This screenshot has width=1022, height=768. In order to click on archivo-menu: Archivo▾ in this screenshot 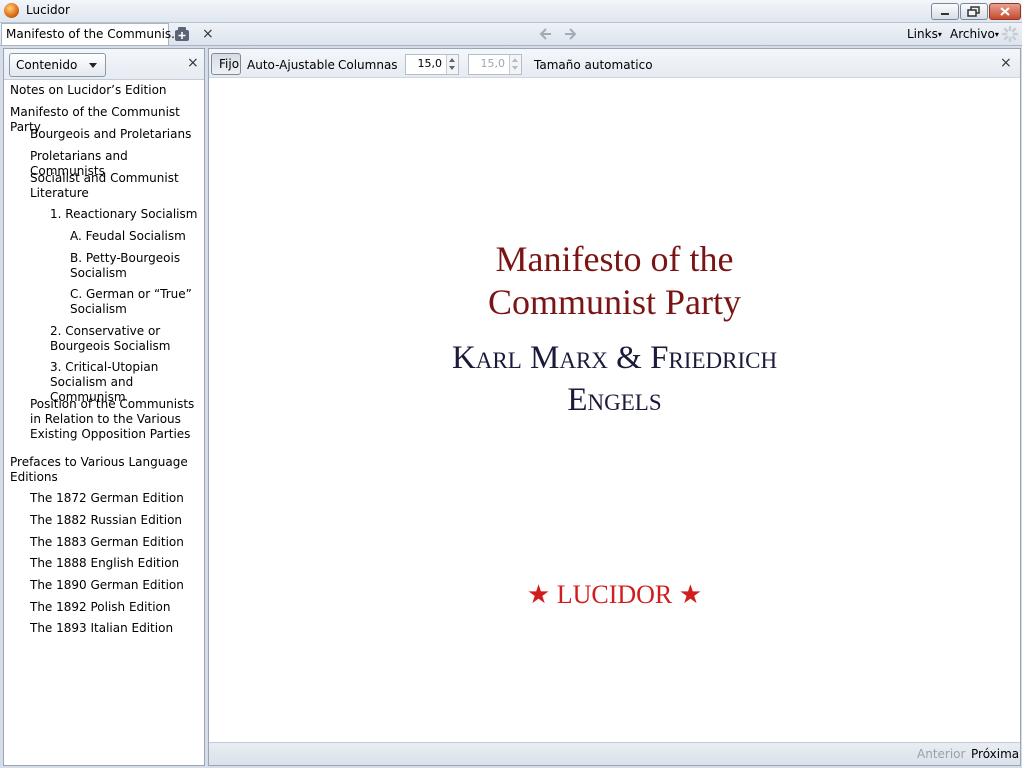, I will do `click(974, 34)`.